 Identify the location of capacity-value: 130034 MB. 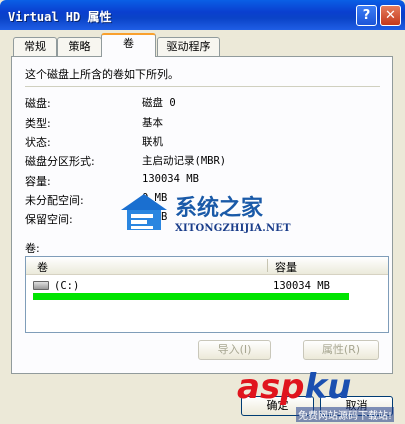
(170, 179).